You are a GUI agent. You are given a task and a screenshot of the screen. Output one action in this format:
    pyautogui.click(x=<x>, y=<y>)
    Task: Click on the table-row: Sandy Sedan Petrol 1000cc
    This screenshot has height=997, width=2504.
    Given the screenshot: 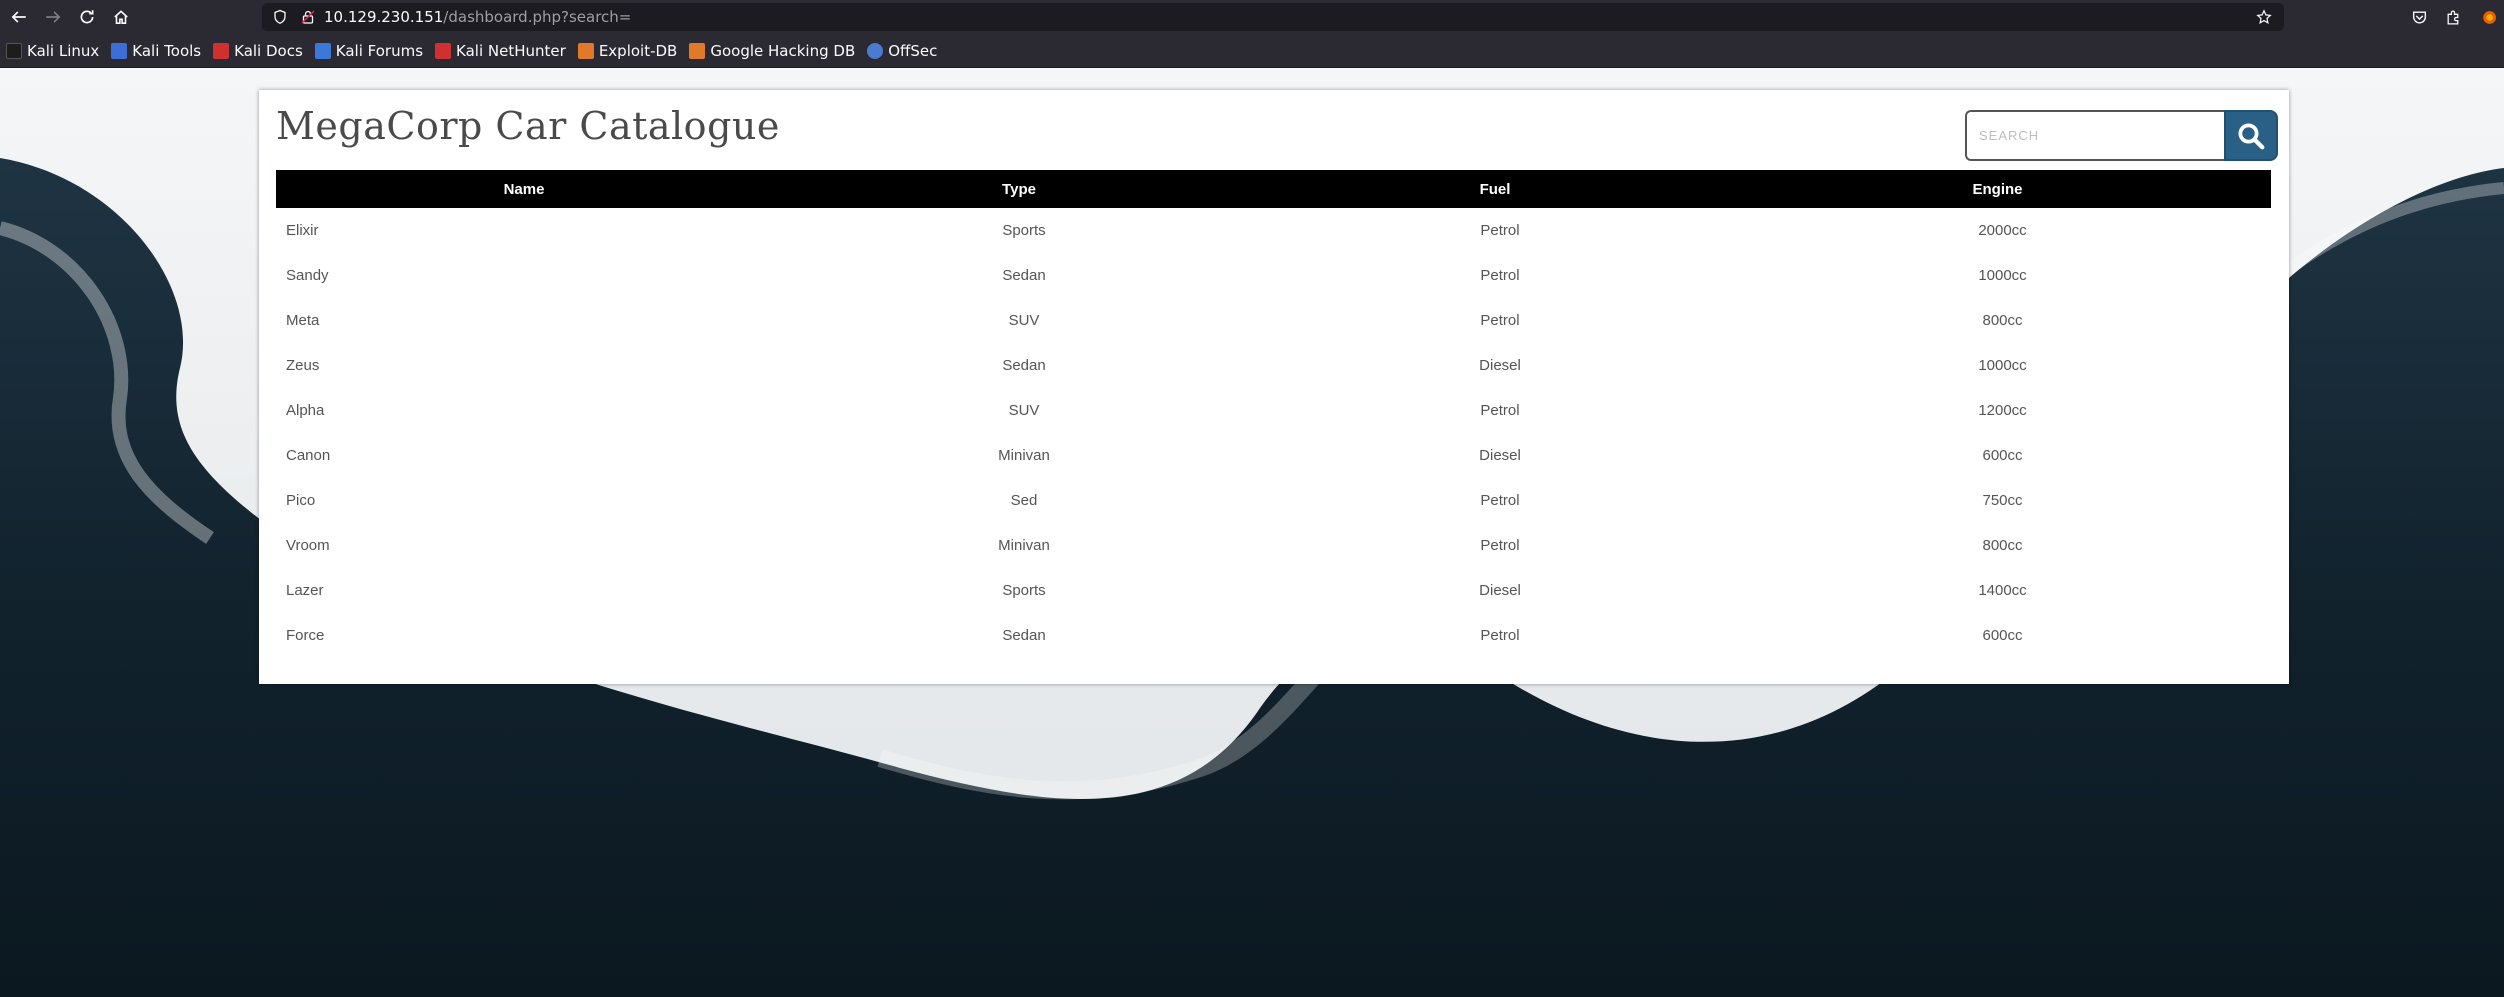 What is the action you would take?
    pyautogui.click(x=1273, y=275)
    